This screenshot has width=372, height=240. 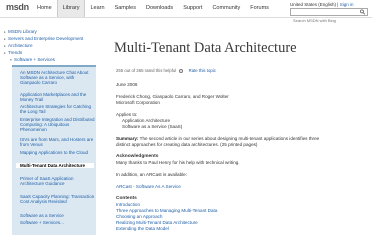 I want to click on tree-item-software-services: ▾ Software + Services, so click(x=32, y=60).